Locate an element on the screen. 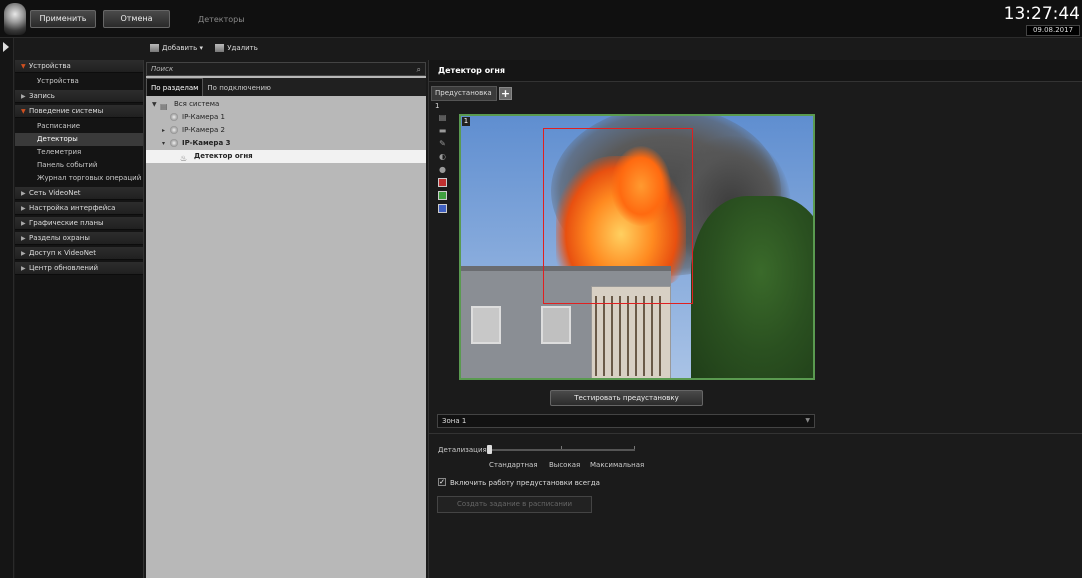 The image size is (1082, 578). blue-color-swatch is located at coordinates (442, 208).